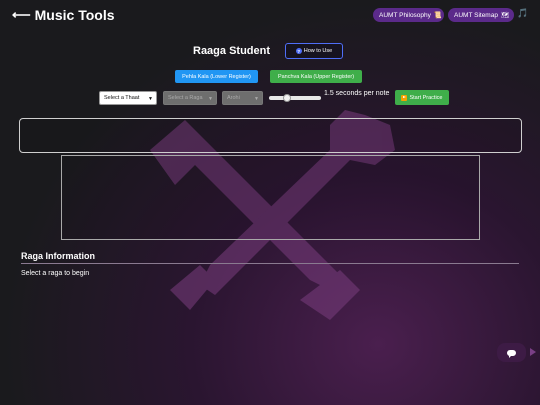 This screenshot has height=405, width=540. I want to click on raga-info-text: Select a raga to begin, so click(55, 273).